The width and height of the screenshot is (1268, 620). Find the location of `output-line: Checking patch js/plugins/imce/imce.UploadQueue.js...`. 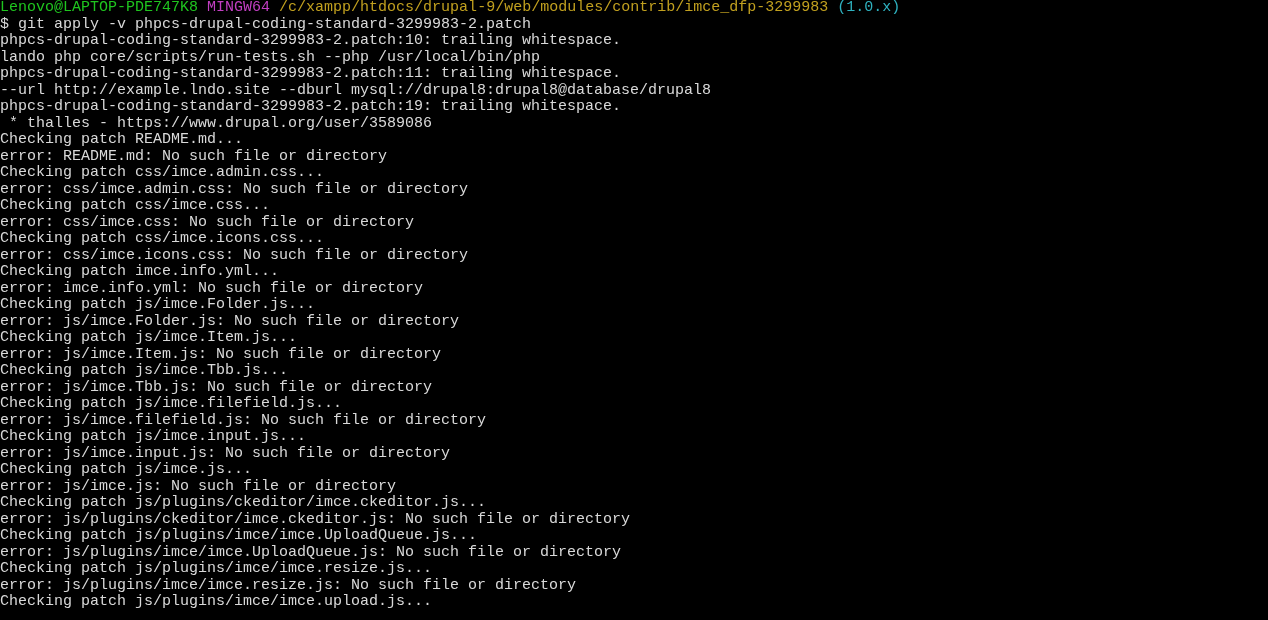

output-line: Checking patch js/plugins/imce/imce.UploadQueue.js... is located at coordinates (239, 535).